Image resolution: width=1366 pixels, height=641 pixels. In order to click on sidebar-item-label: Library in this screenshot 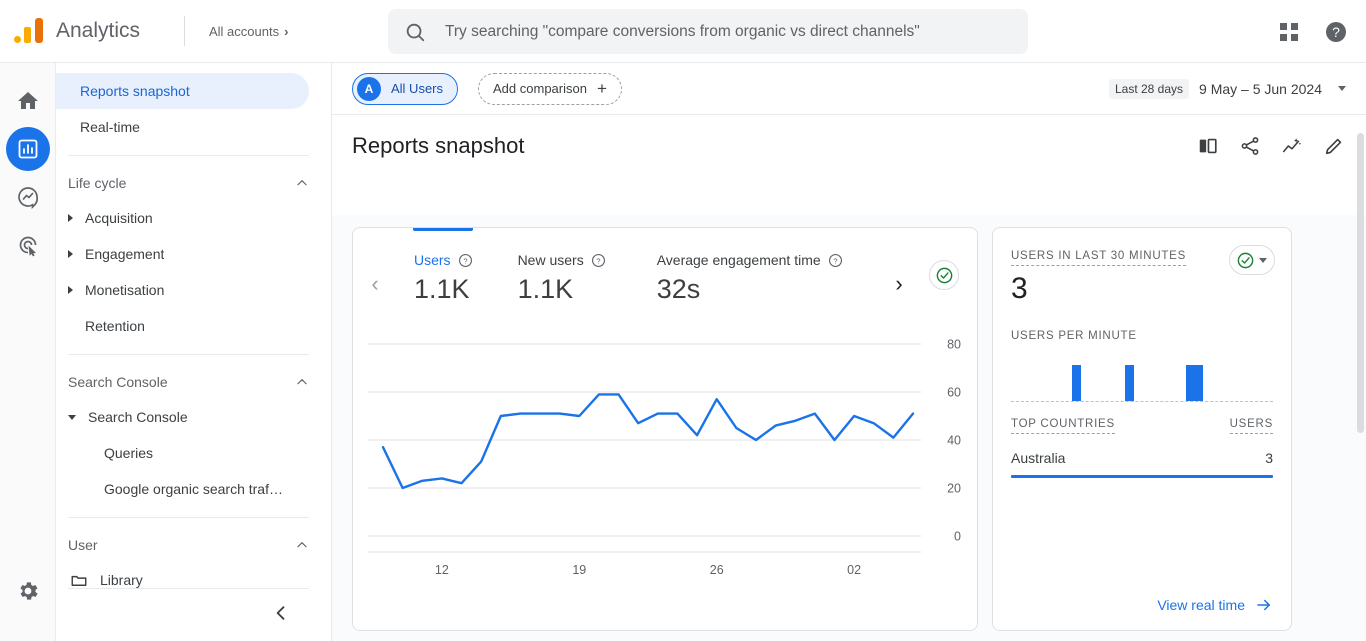, I will do `click(121, 580)`.